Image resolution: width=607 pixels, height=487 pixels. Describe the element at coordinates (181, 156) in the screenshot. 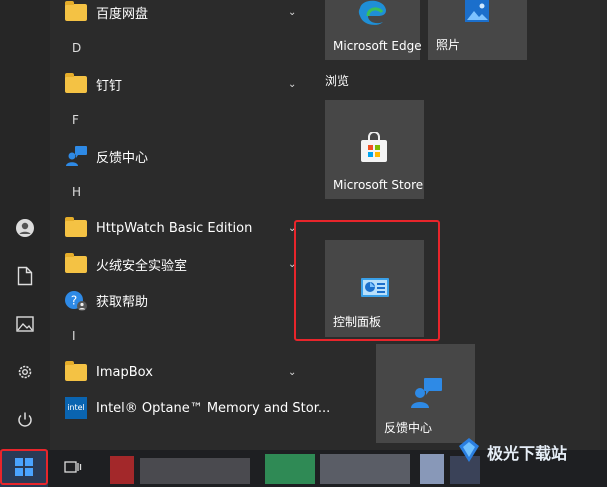

I see `app-item-feedback-hub: 反馈中心` at that location.